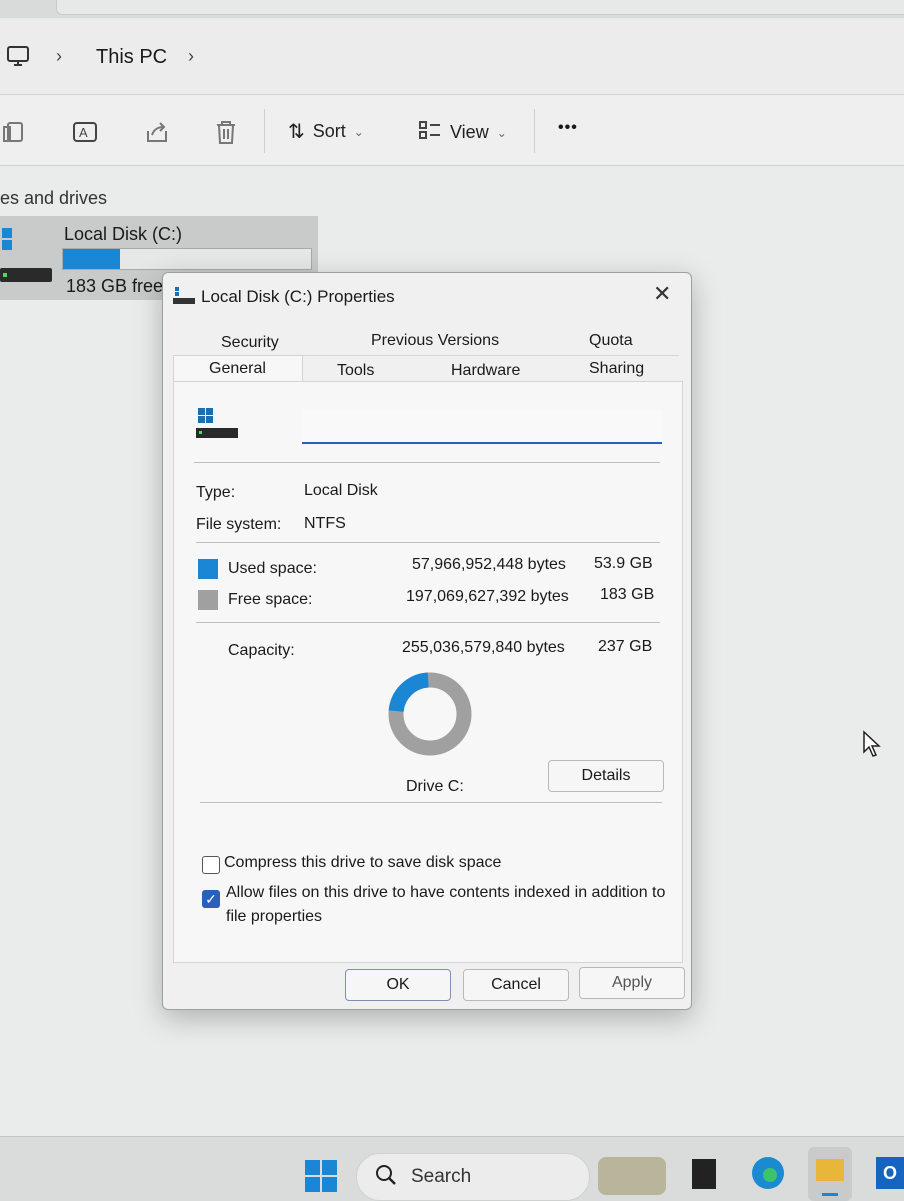 The image size is (904, 1201). Describe the element at coordinates (341, 490) in the screenshot. I see `type-value: Local Disk` at that location.